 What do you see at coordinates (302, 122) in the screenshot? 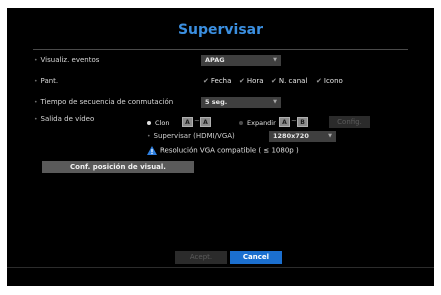
I see `monitor-b-icon: B` at bounding box center [302, 122].